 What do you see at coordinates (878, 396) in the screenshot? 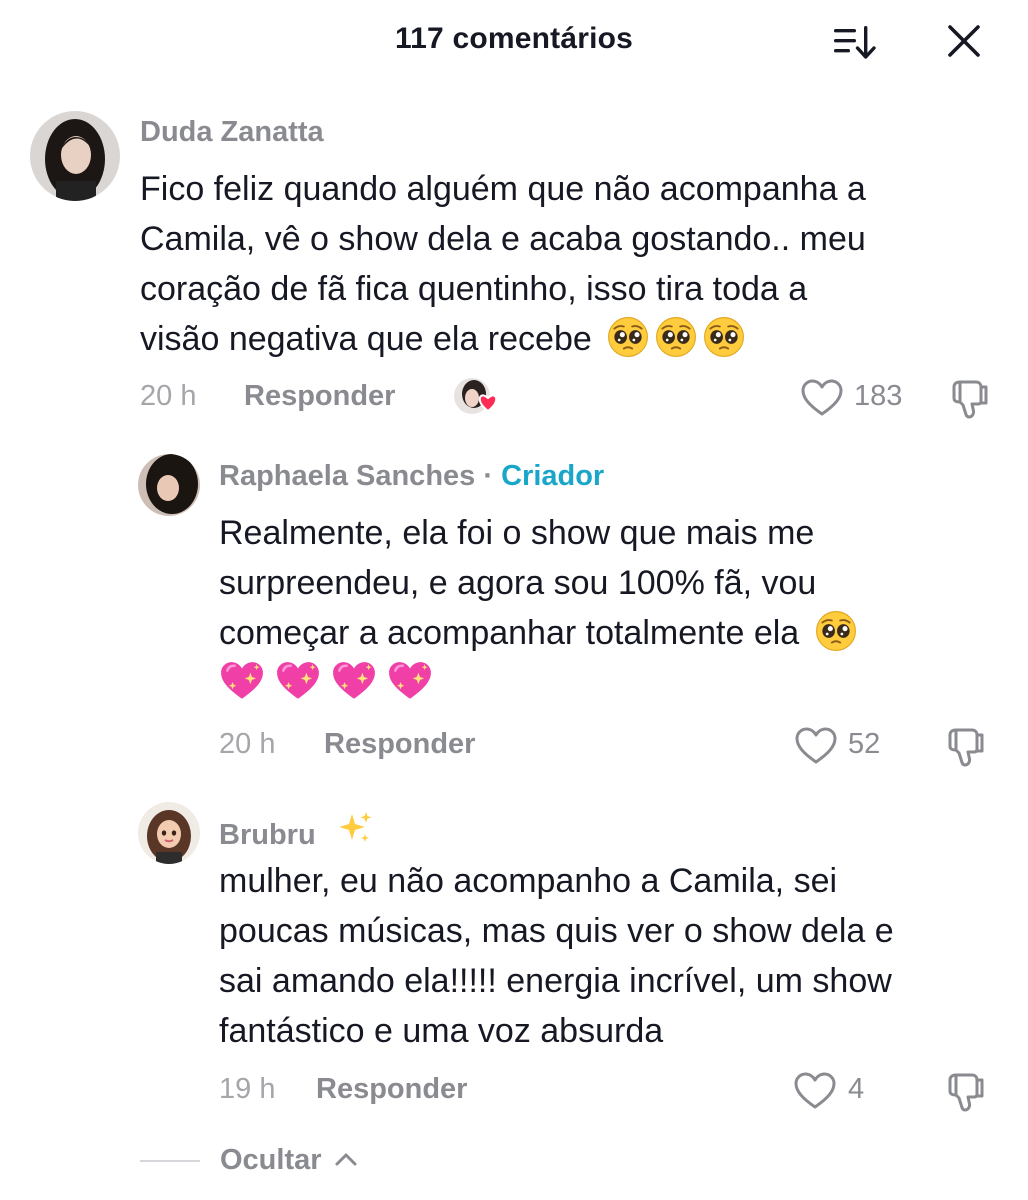
I see `like-count: 183` at bounding box center [878, 396].